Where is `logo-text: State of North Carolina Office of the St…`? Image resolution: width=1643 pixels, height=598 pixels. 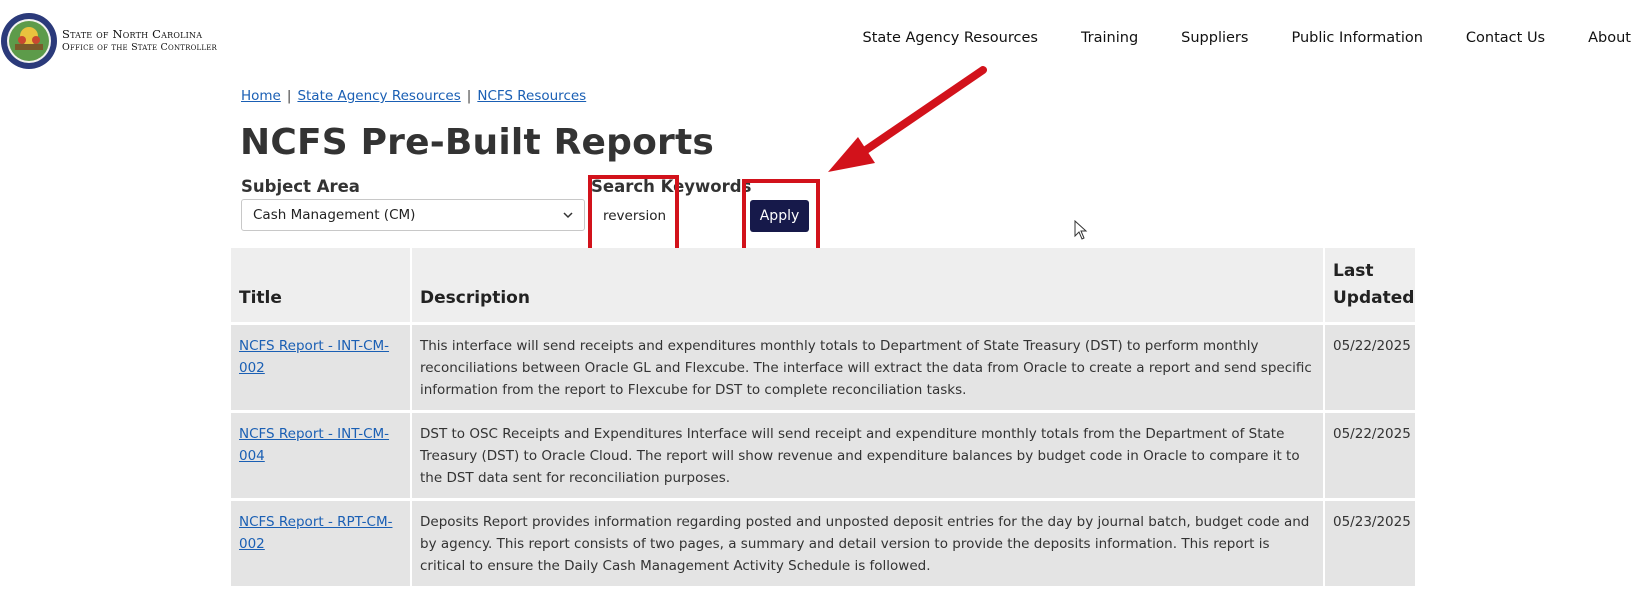
logo-text: State of North Carolina Office of the St… is located at coordinates (139, 41).